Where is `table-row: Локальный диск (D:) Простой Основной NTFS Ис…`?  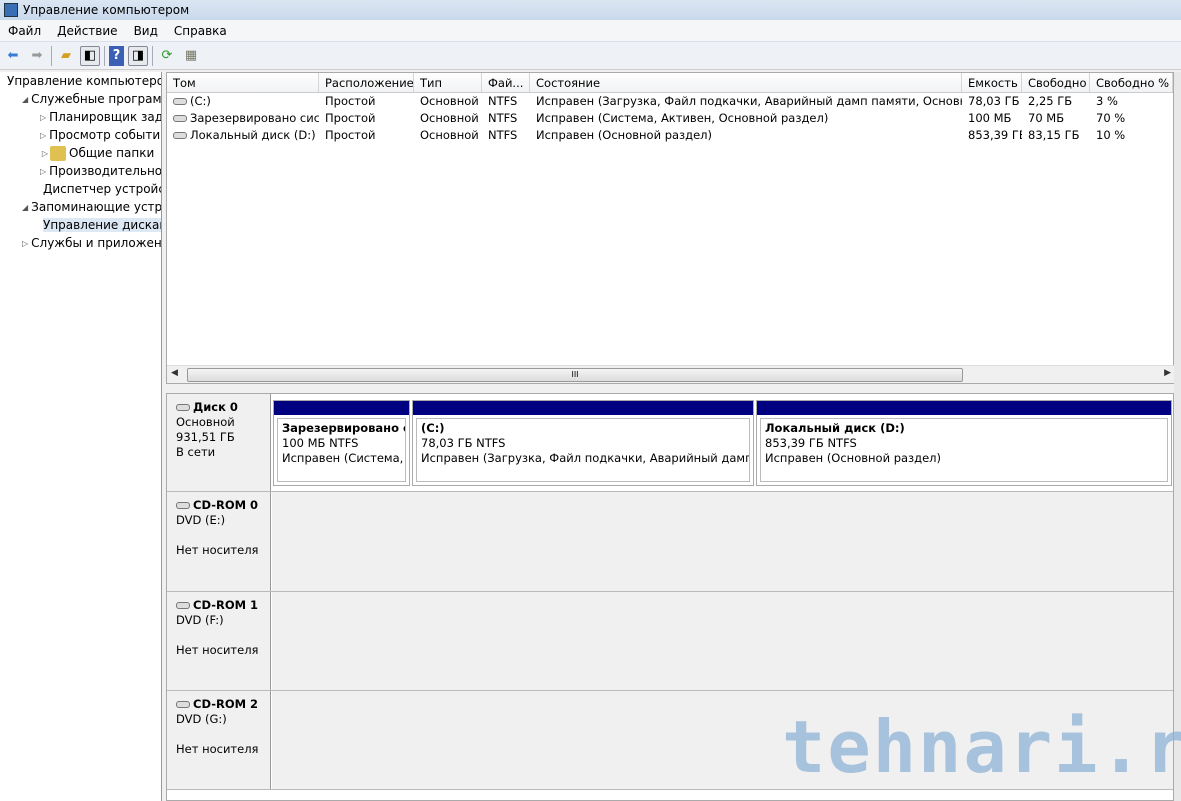
table-row: Локальный диск (D:) Простой Основной NTFS Ис… is located at coordinates (670, 135).